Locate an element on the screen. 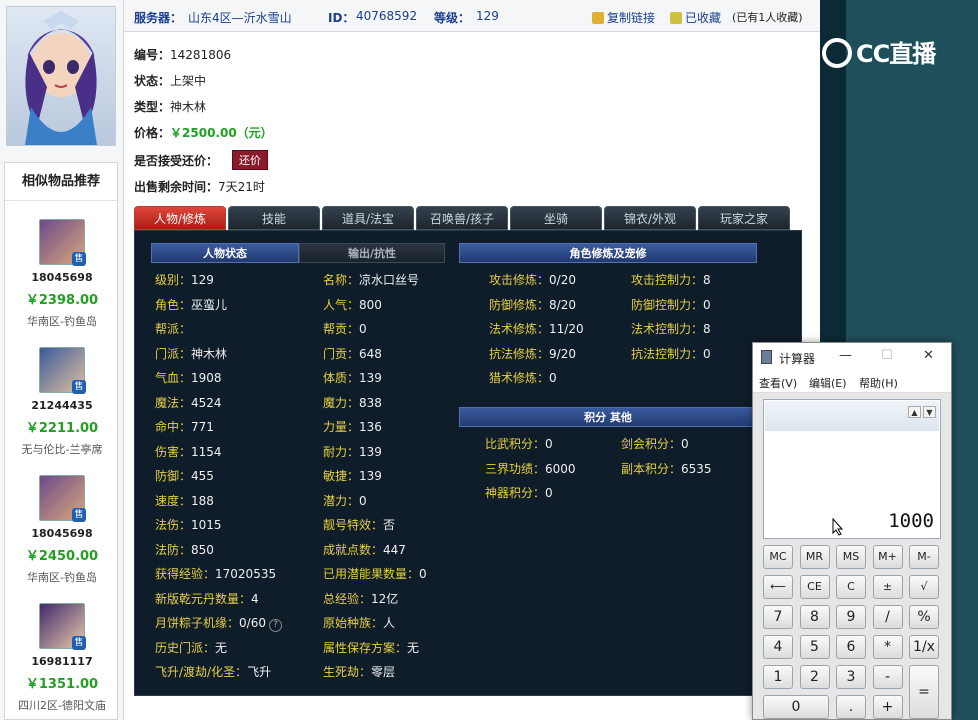 This screenshot has width=978, height=720. close-button: ✕ is located at coordinates (928, 355).